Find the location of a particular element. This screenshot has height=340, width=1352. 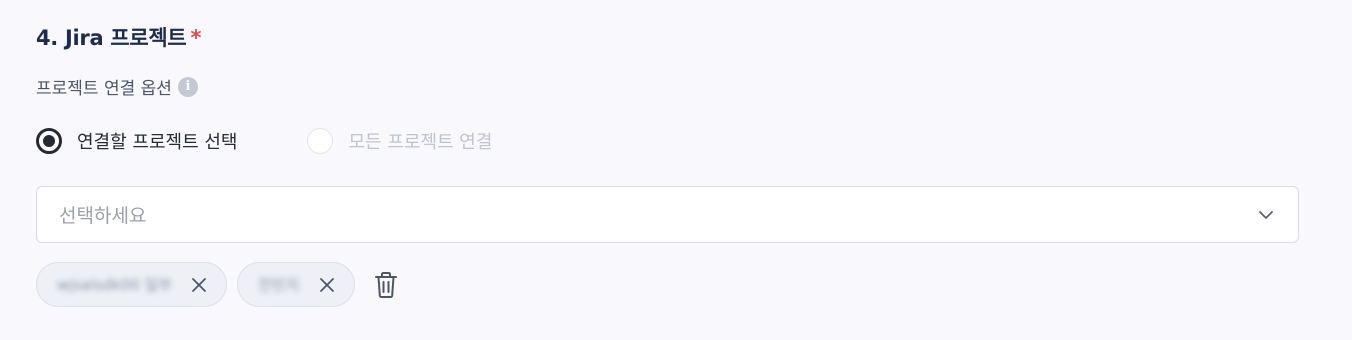

selected-tags: wjsalsdk00 일부 전민지 is located at coordinates (217, 284).